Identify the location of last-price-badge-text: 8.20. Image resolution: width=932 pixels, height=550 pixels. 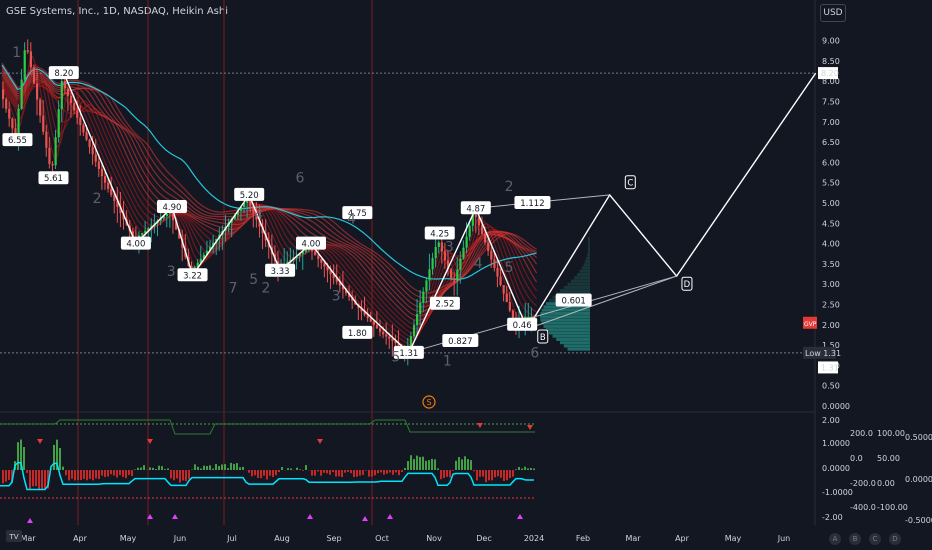
(830, 73).